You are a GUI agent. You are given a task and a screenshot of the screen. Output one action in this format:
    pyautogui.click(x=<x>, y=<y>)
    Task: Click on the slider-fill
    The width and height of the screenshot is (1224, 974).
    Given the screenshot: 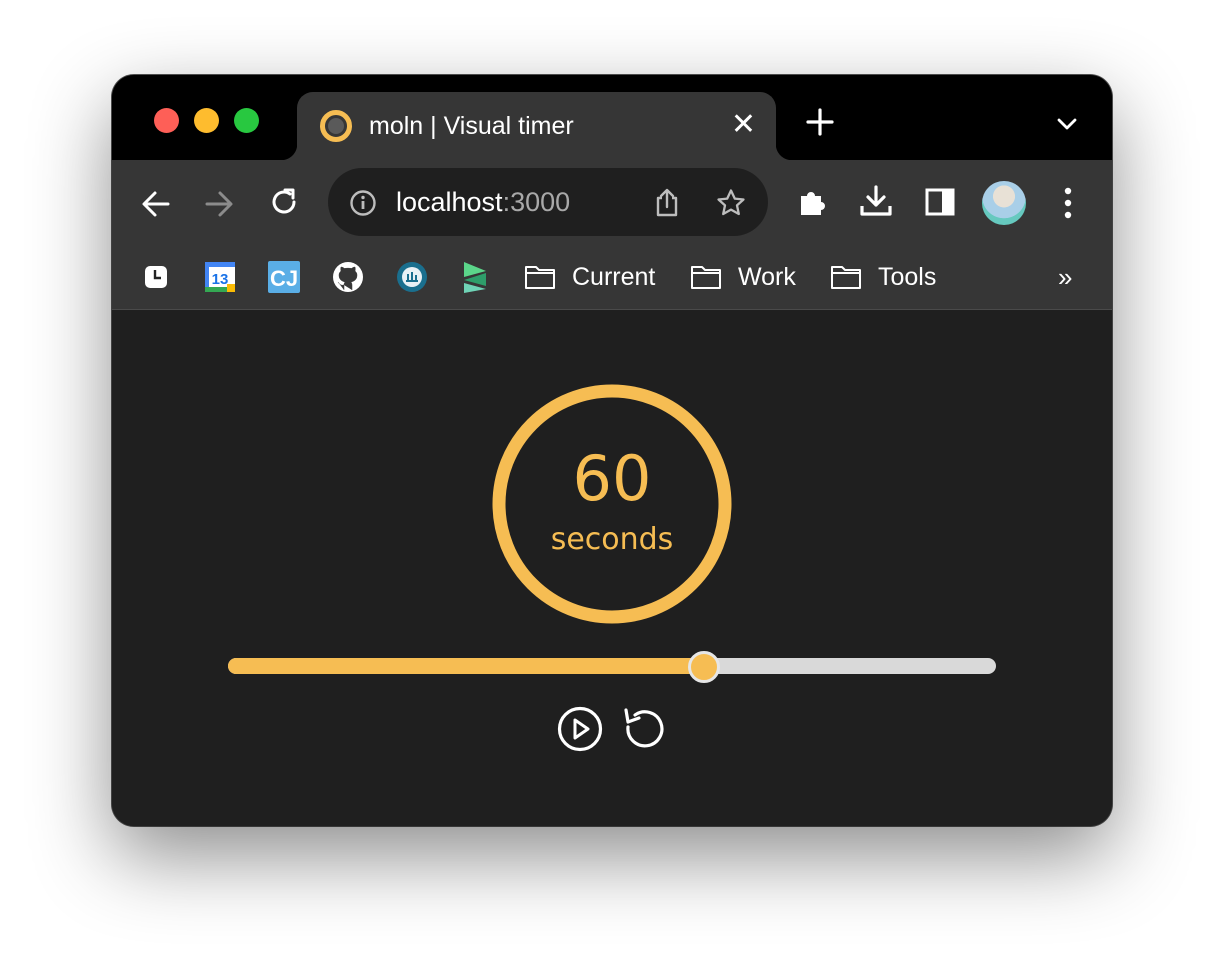 What is the action you would take?
    pyautogui.click(x=466, y=666)
    